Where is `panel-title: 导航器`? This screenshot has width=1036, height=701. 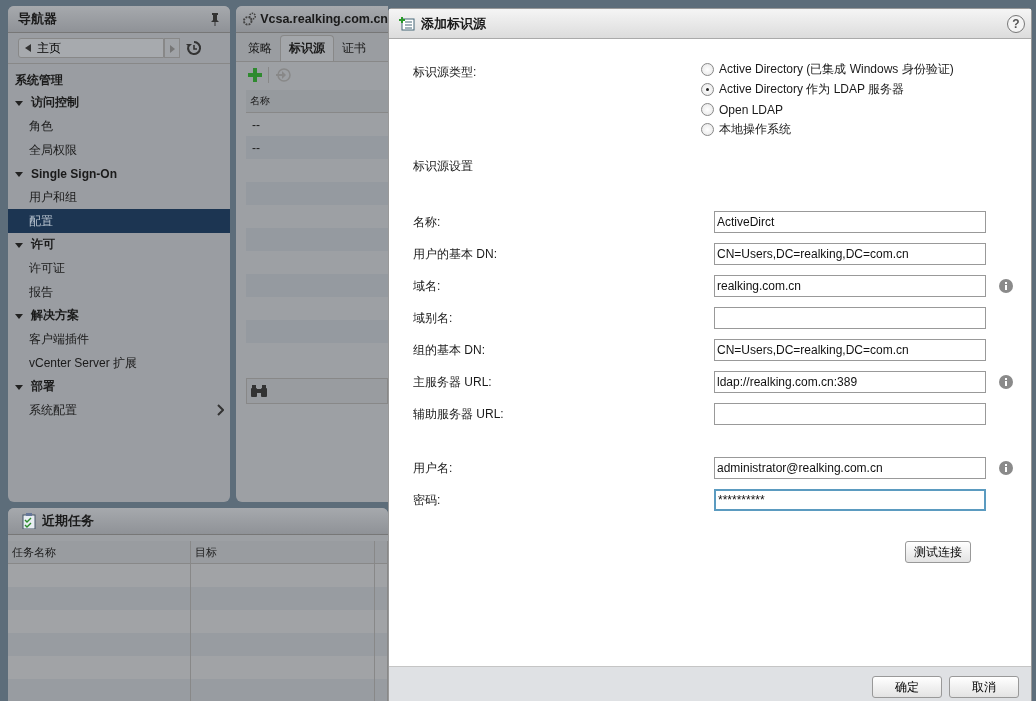
panel-title: 导航器 is located at coordinates (38, 19).